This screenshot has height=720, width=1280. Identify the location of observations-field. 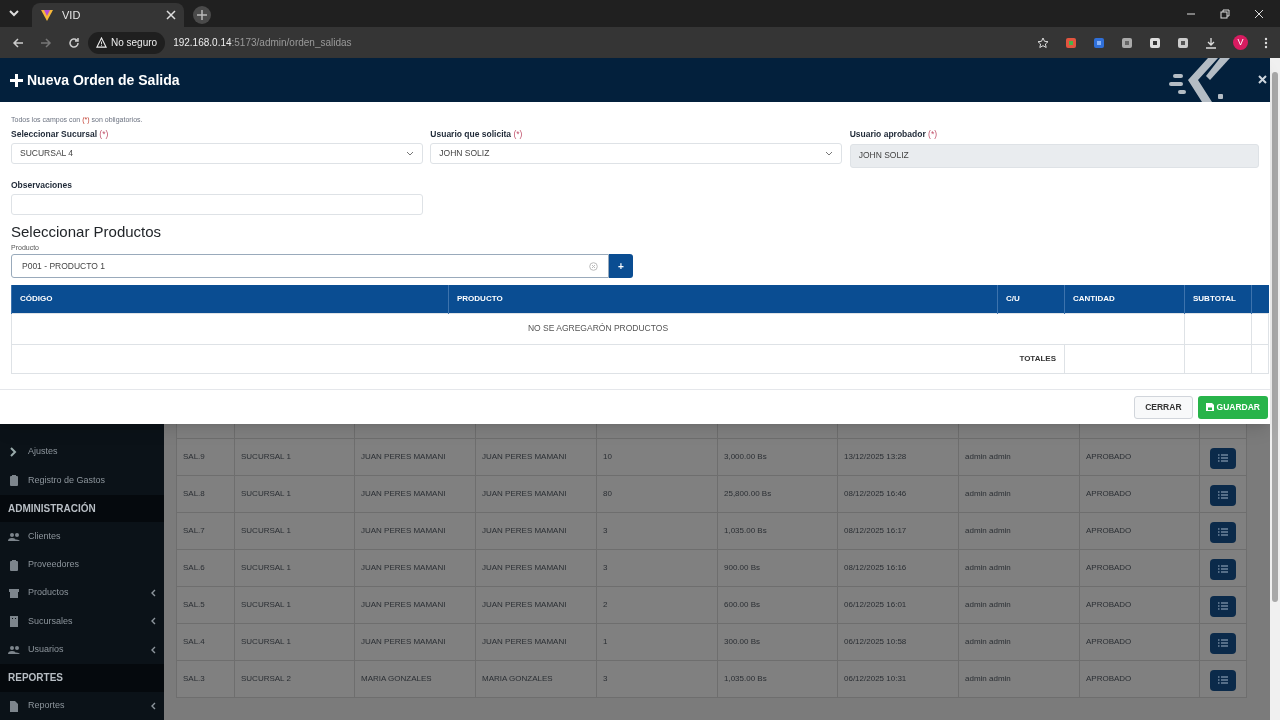
(217, 204).